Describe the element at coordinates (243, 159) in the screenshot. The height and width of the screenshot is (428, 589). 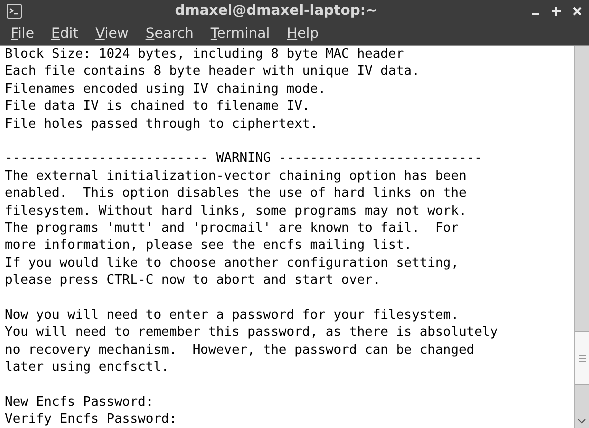
I see `terminal-line: -------------------------- WARNING --------------------------` at that location.